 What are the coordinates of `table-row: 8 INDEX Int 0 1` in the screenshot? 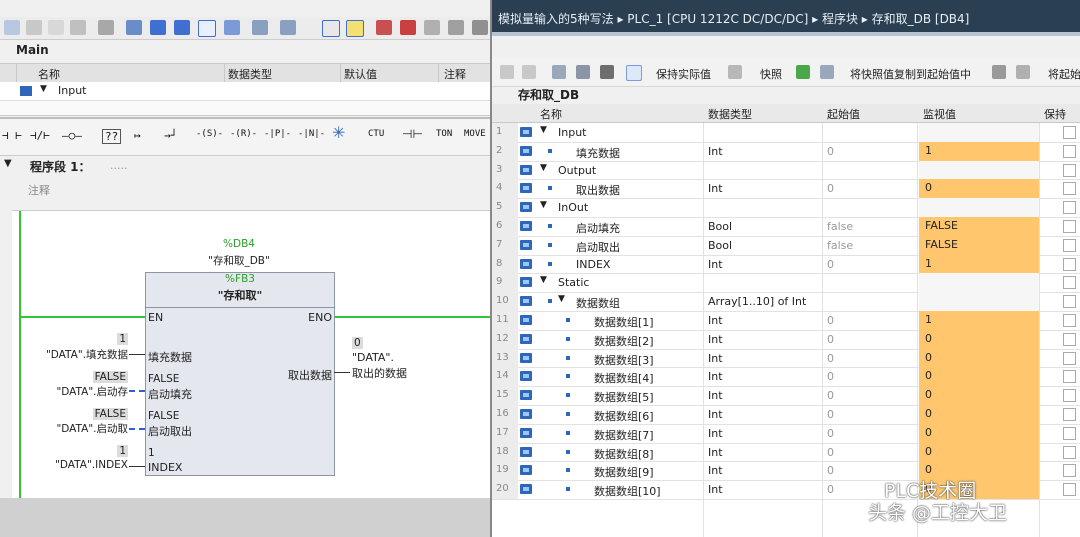 It's located at (786, 264).